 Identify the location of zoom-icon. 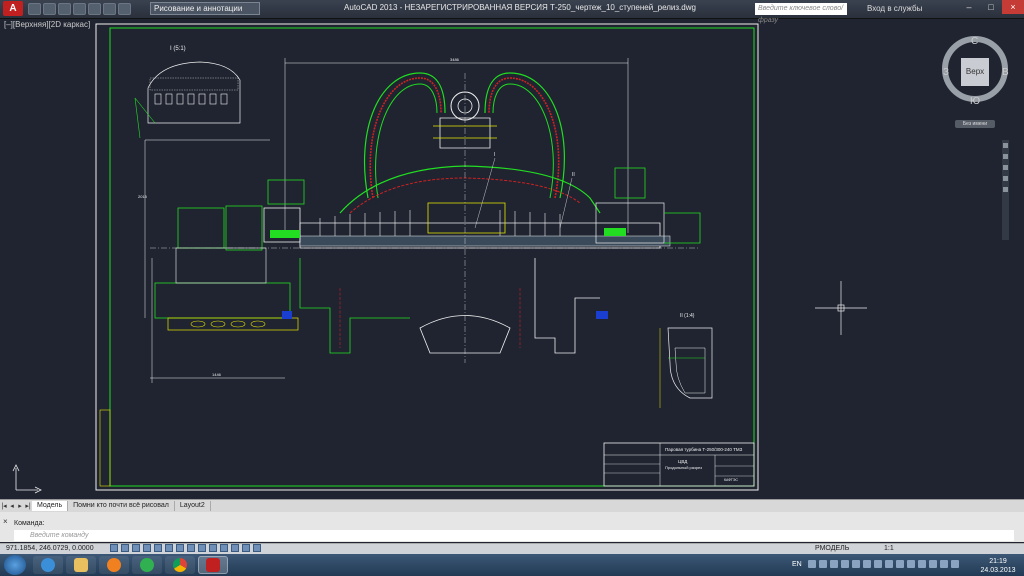
(1005, 167).